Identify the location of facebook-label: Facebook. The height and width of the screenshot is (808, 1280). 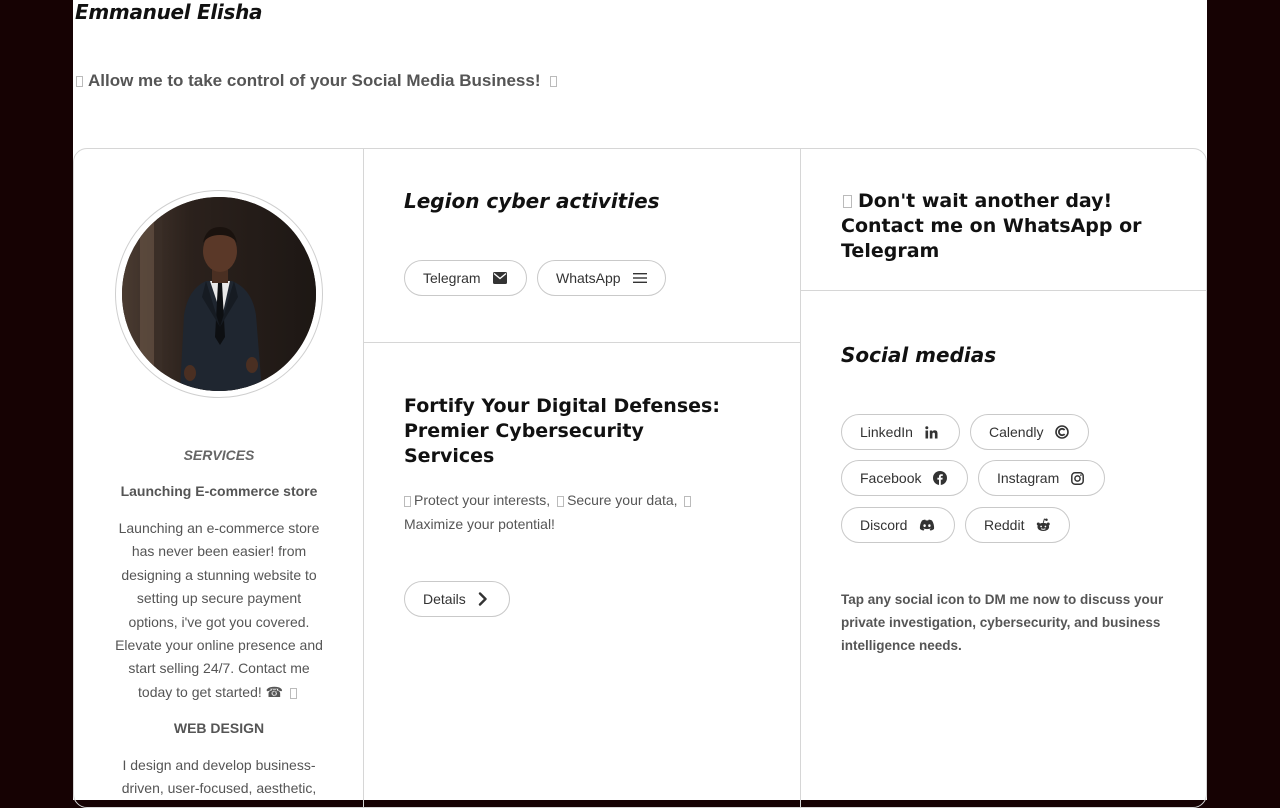
(891, 478).